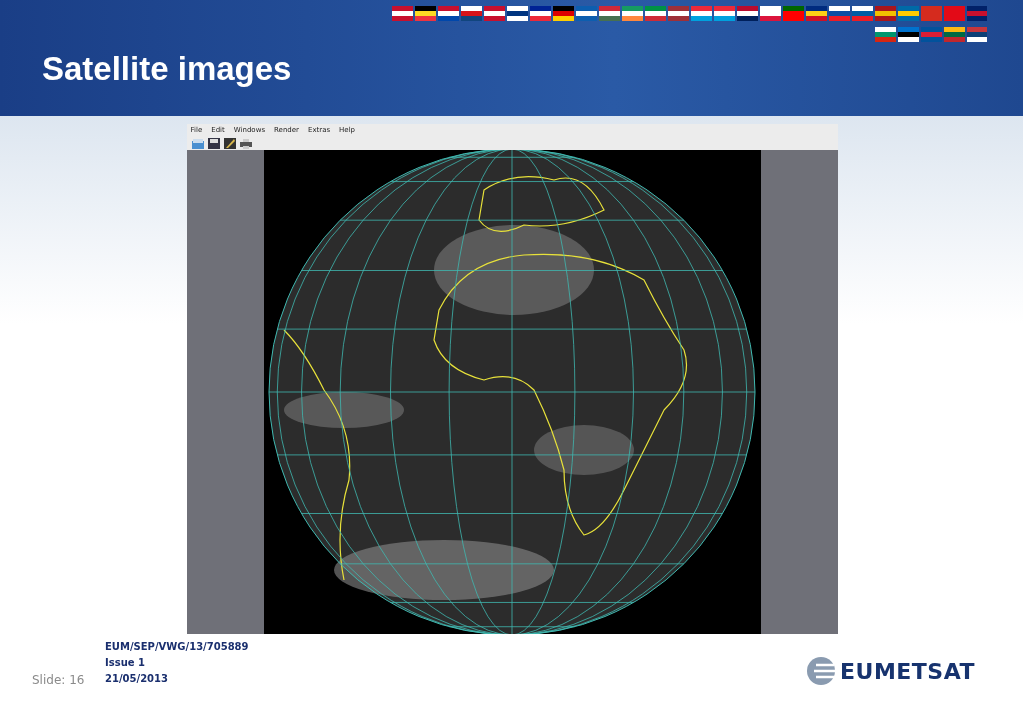  What do you see at coordinates (229, 143) in the screenshot?
I see `pencil-icon` at bounding box center [229, 143].